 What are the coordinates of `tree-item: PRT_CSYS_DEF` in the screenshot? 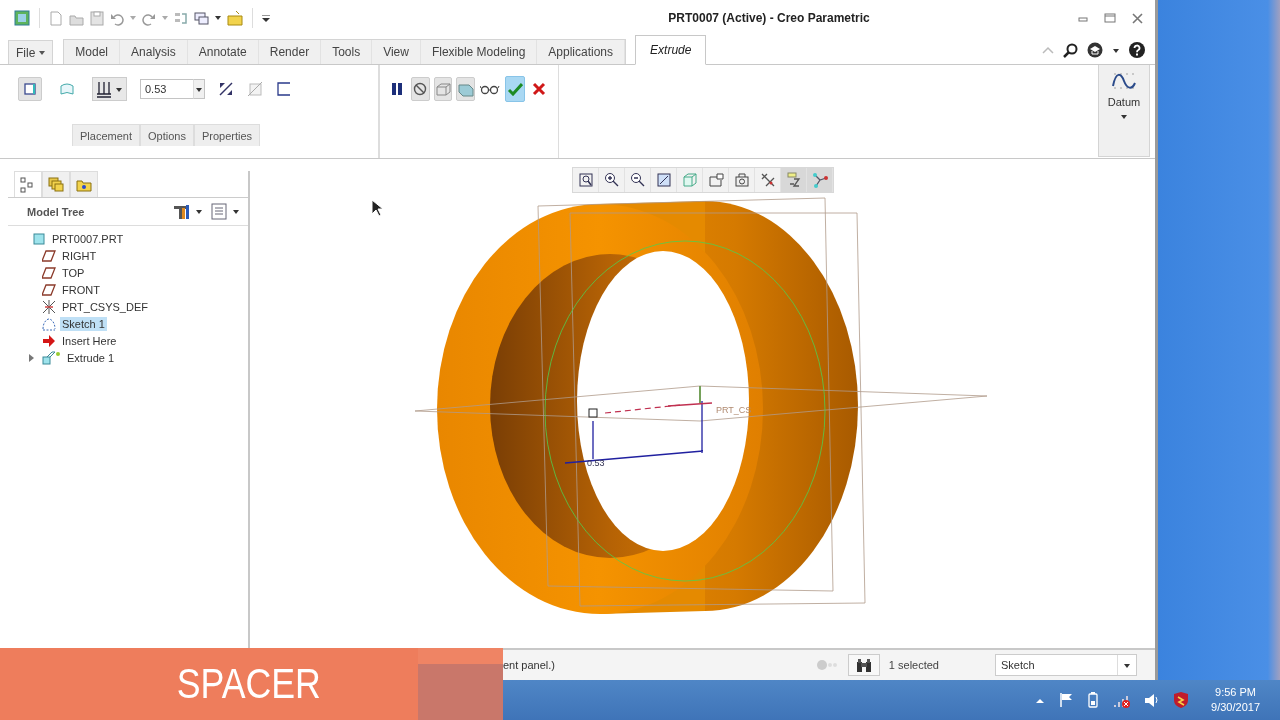 It's located at (105, 306).